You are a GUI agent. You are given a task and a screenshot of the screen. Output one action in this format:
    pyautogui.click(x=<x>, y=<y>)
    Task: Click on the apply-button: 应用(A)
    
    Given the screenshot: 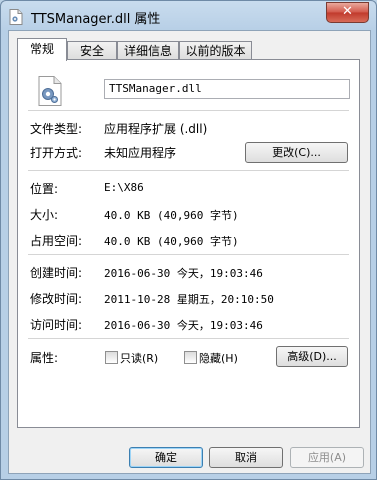 What is the action you would take?
    pyautogui.click(x=327, y=457)
    